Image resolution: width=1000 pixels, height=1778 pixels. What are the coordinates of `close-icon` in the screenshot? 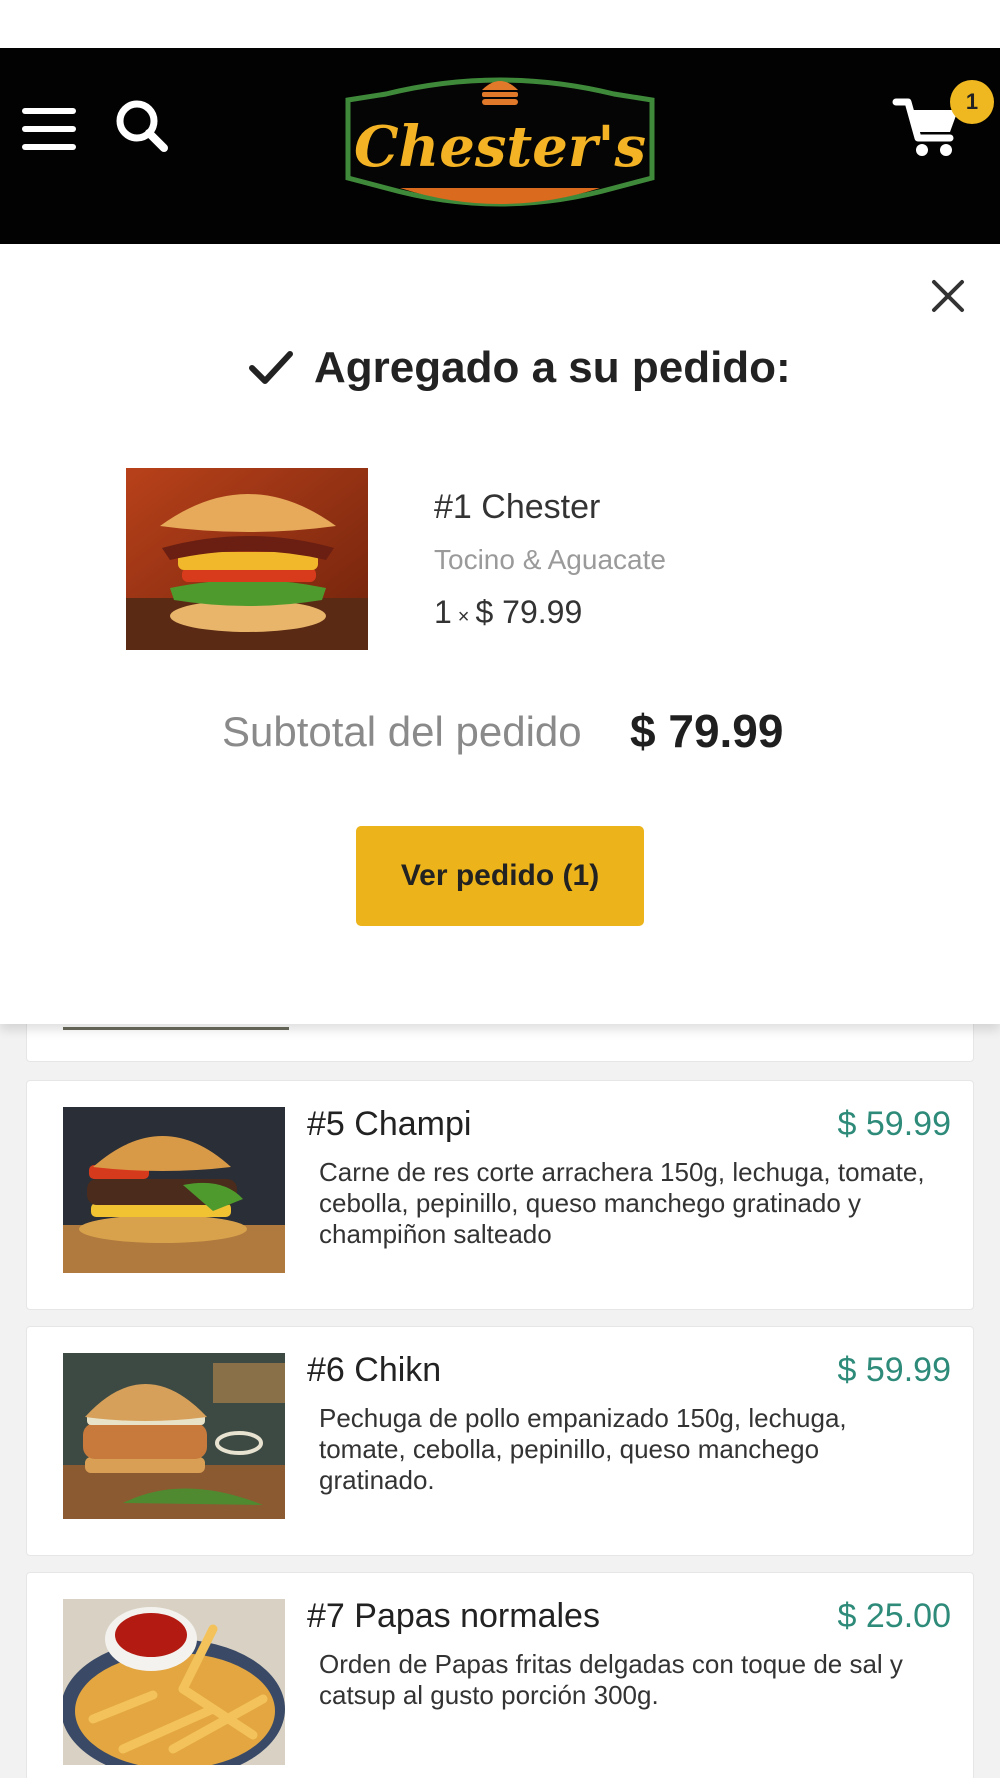 It's located at (948, 296).